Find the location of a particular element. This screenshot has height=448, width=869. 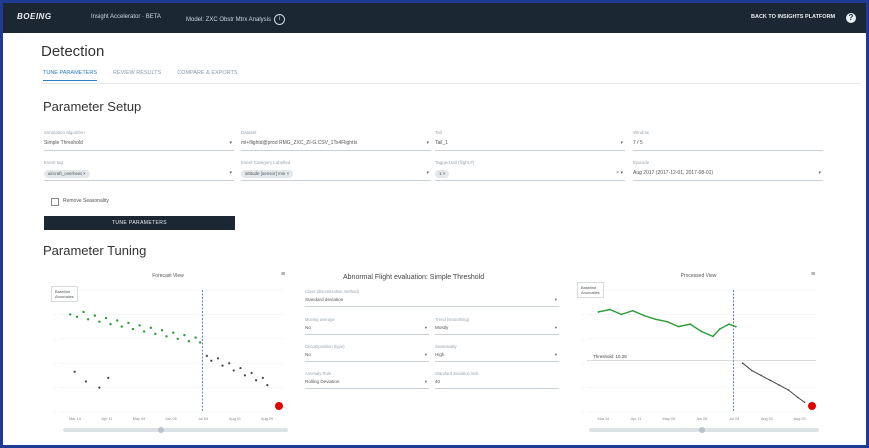

tail-select: Tail Tail_1 ▾ is located at coordinates (530, 140).